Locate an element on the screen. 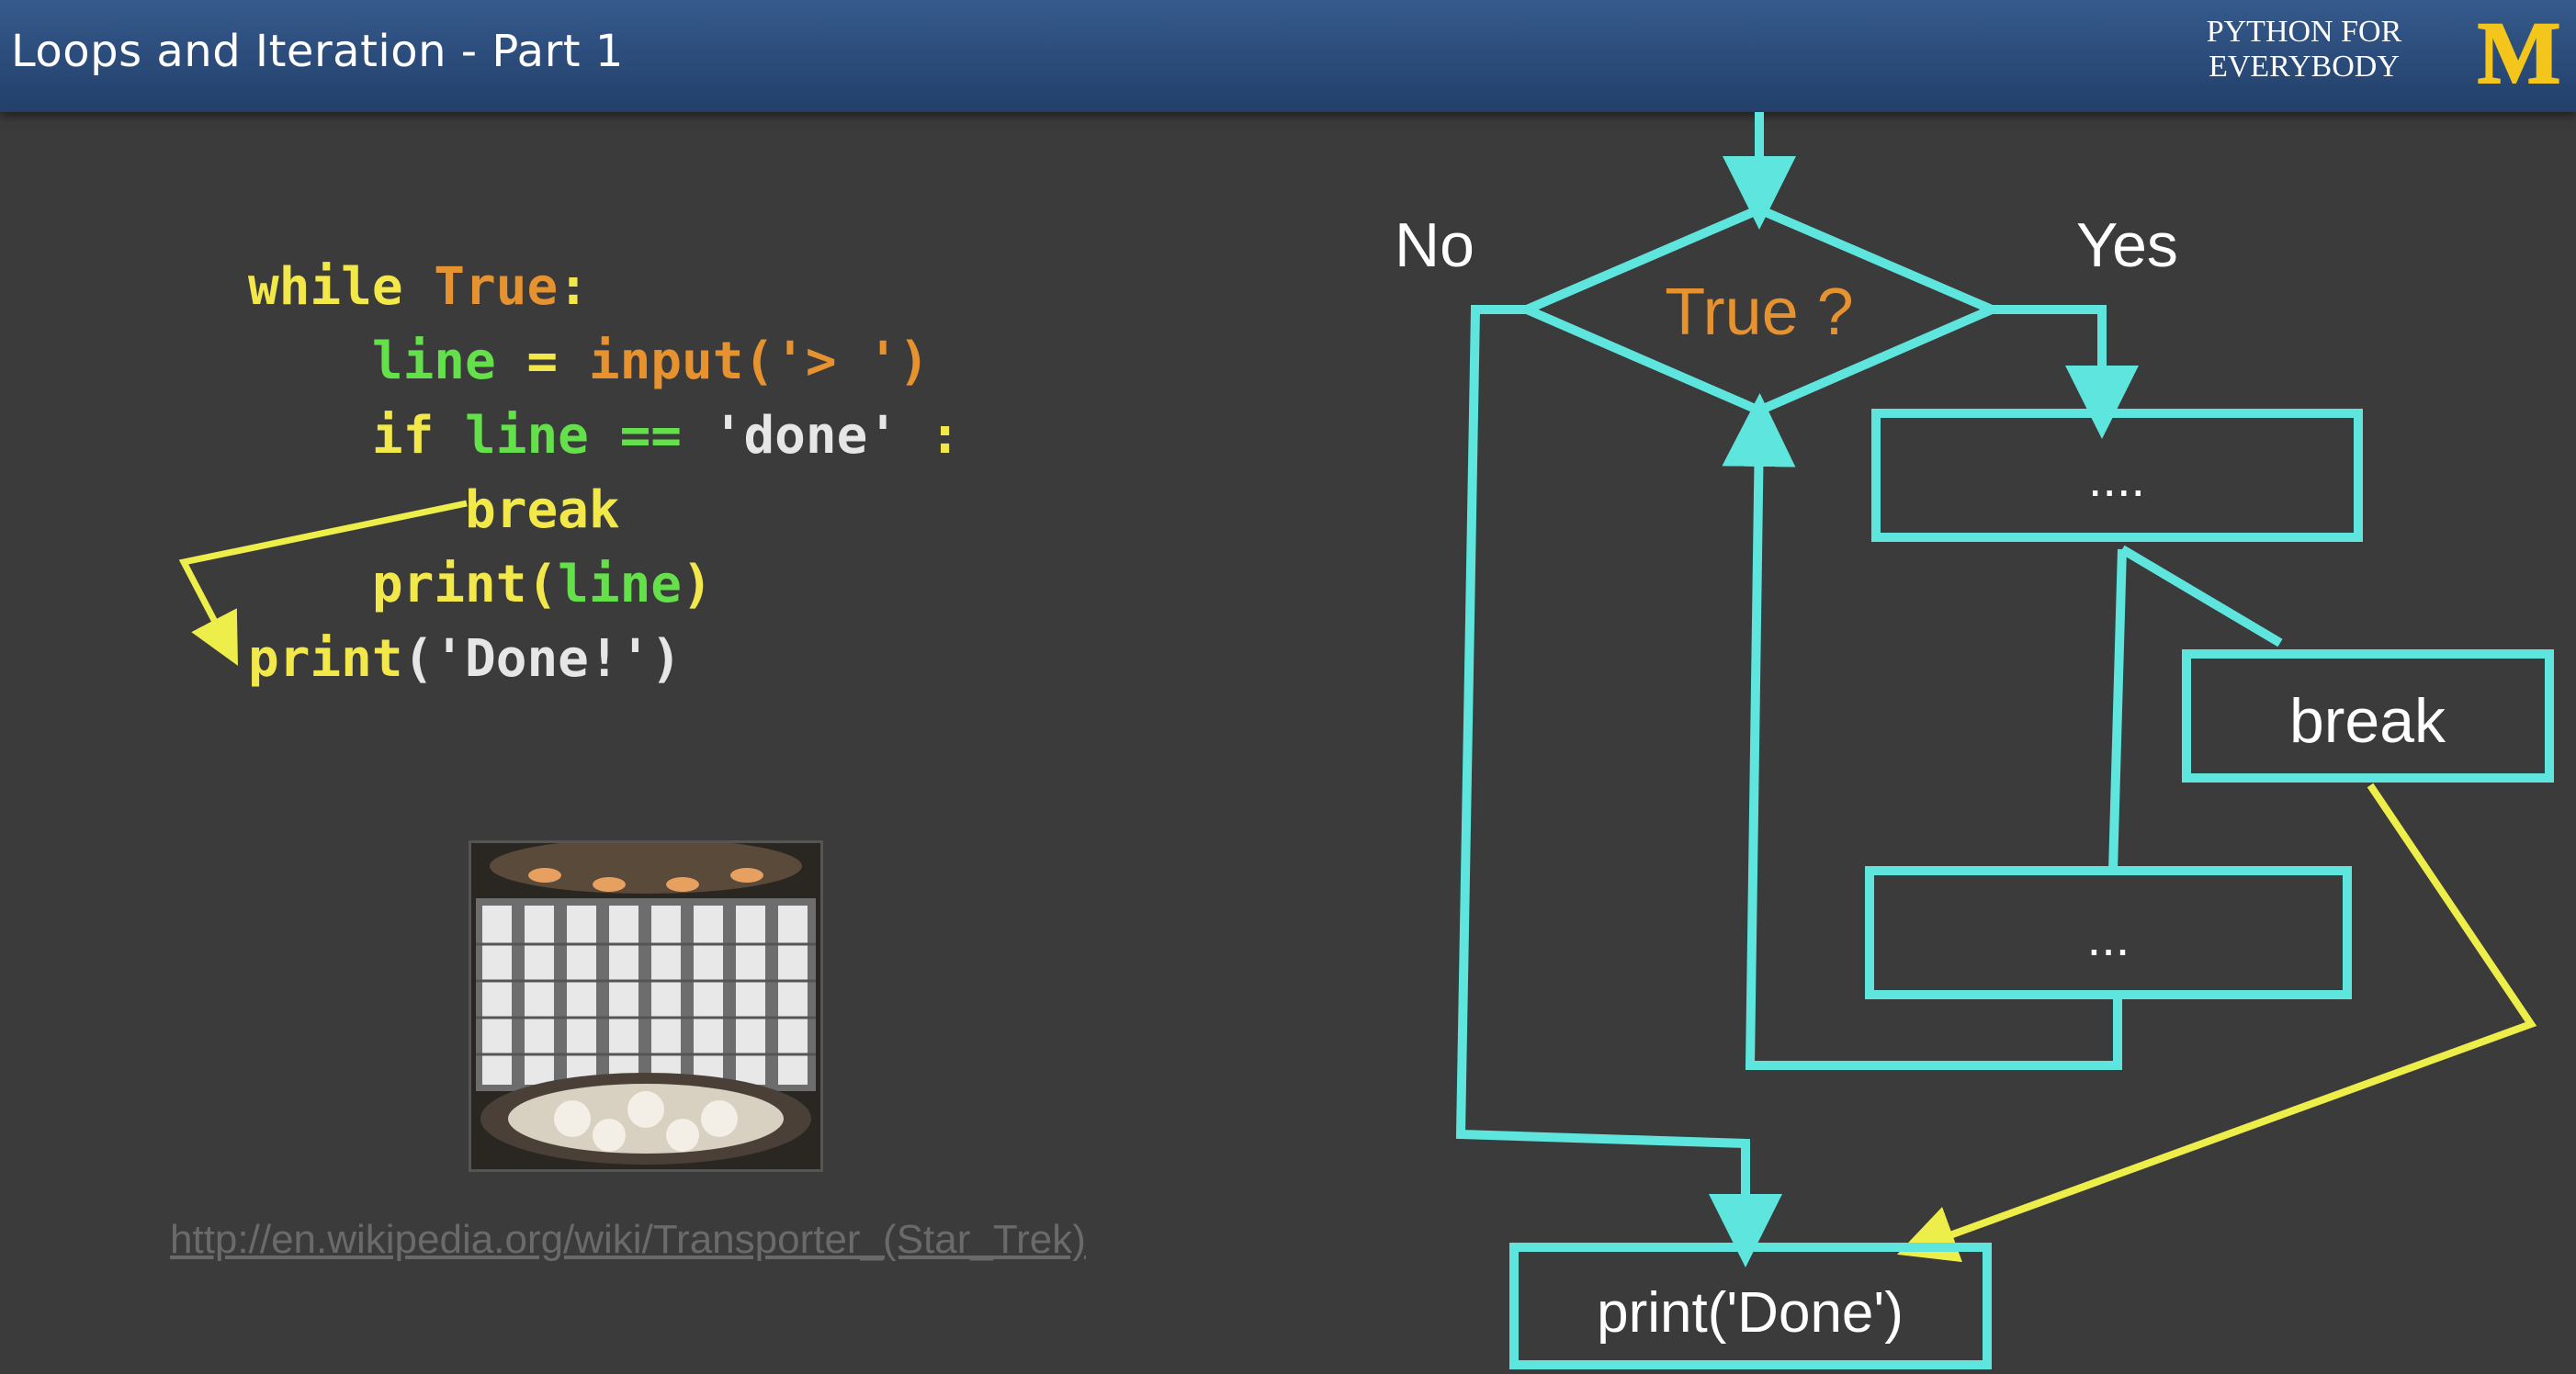 The width and height of the screenshot is (2576, 1374). done-box-label: print('Done') is located at coordinates (1750, 1313).